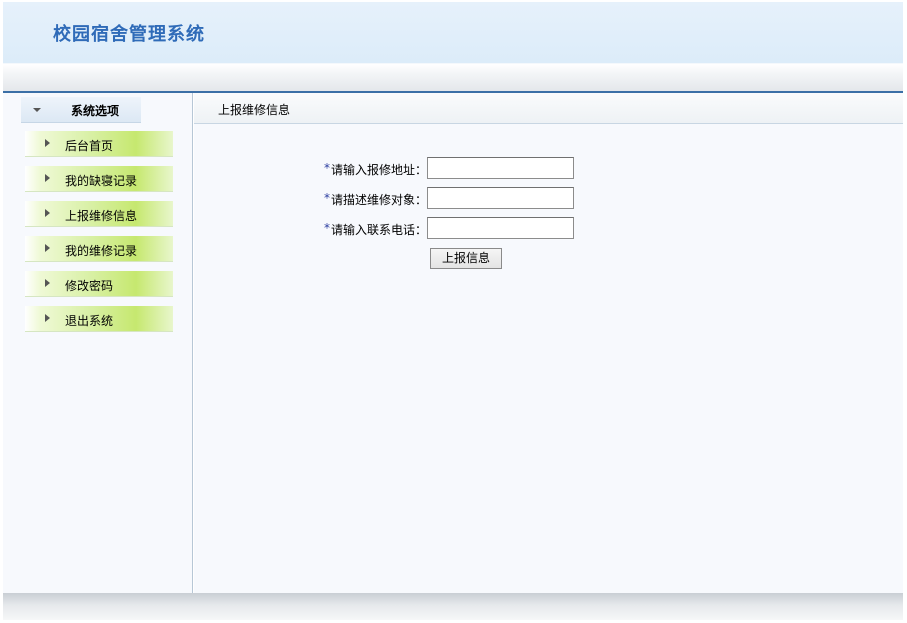 This screenshot has height=623, width=907. I want to click on page-title: 上报维修信息, so click(254, 110).